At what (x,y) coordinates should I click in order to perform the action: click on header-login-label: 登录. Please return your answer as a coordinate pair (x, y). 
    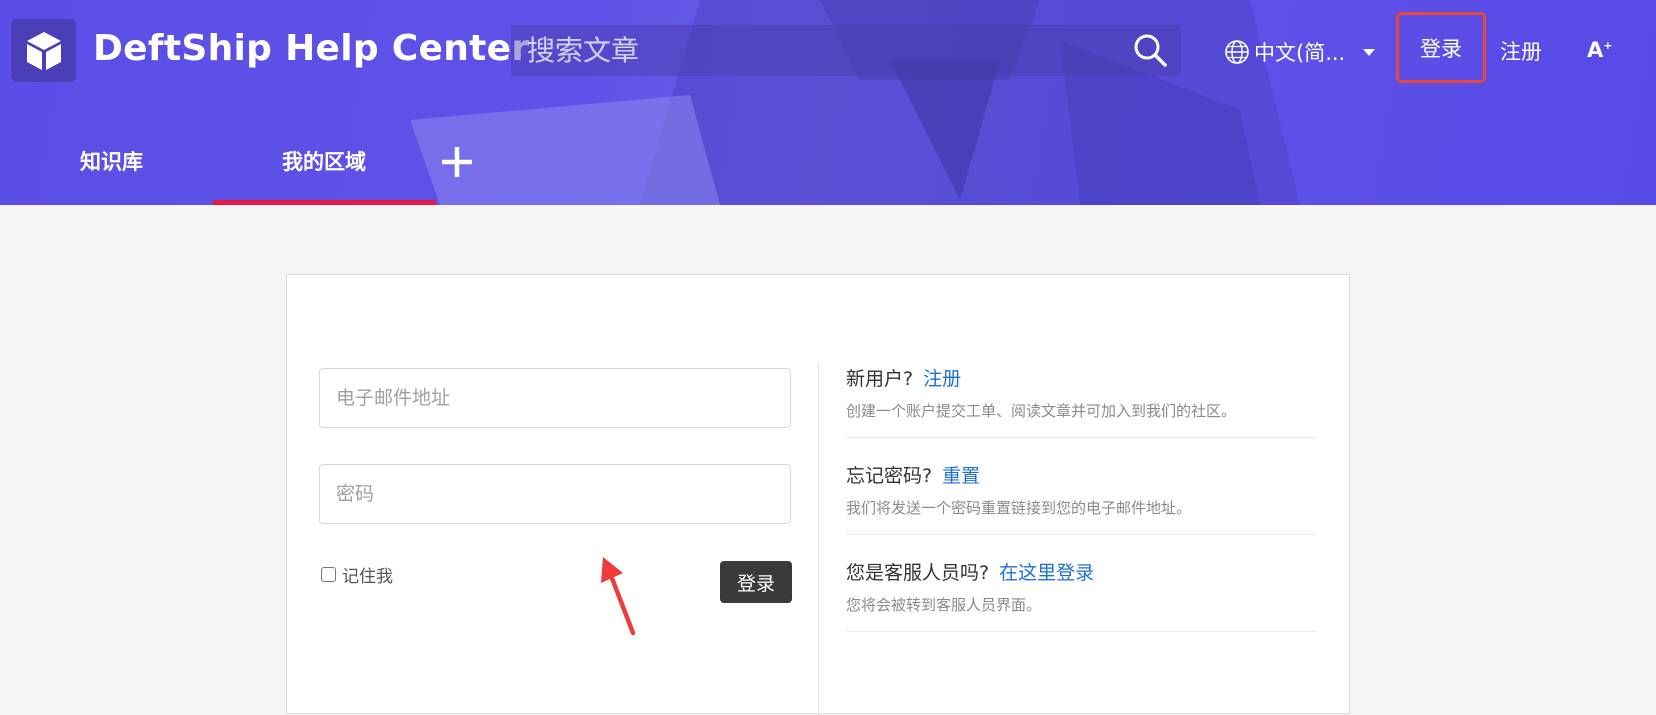
    Looking at the image, I should click on (1441, 48).